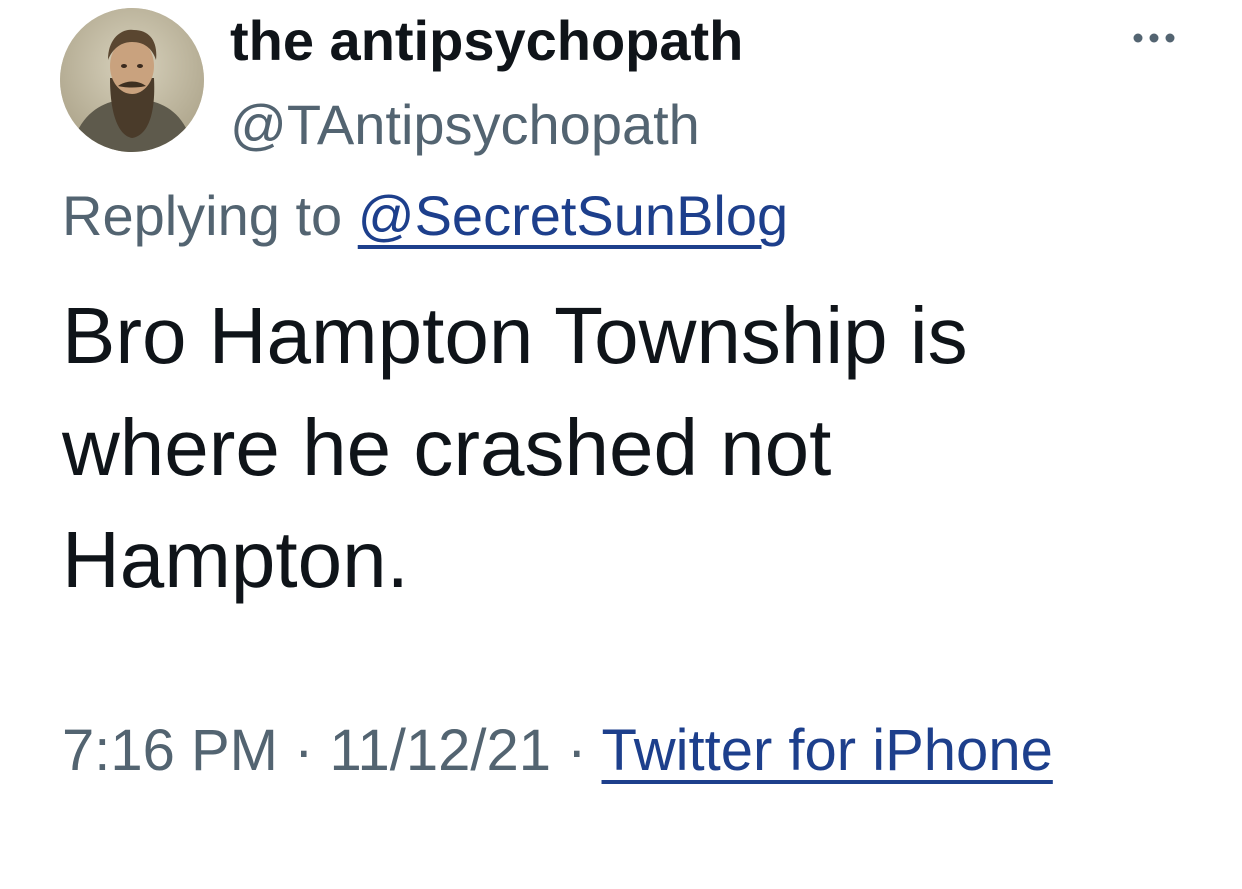  What do you see at coordinates (573, 215) in the screenshot?
I see `reply-to-handle-link: @SecretSunBlog` at bounding box center [573, 215].